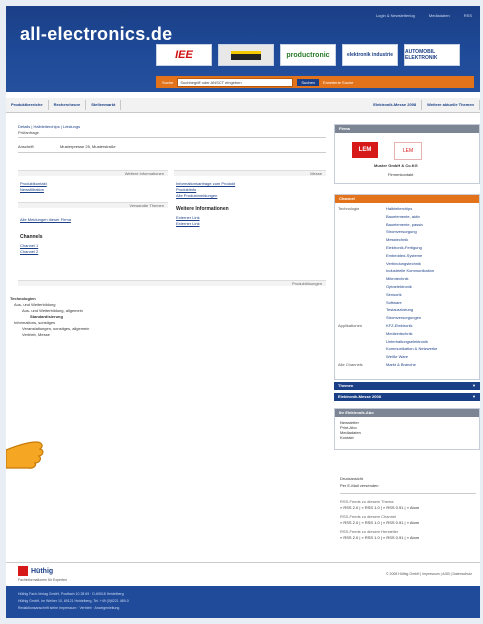 This screenshot has width=483, height=624. What do you see at coordinates (439, 15) in the screenshot?
I see `top-link: Mediadaten` at bounding box center [439, 15].